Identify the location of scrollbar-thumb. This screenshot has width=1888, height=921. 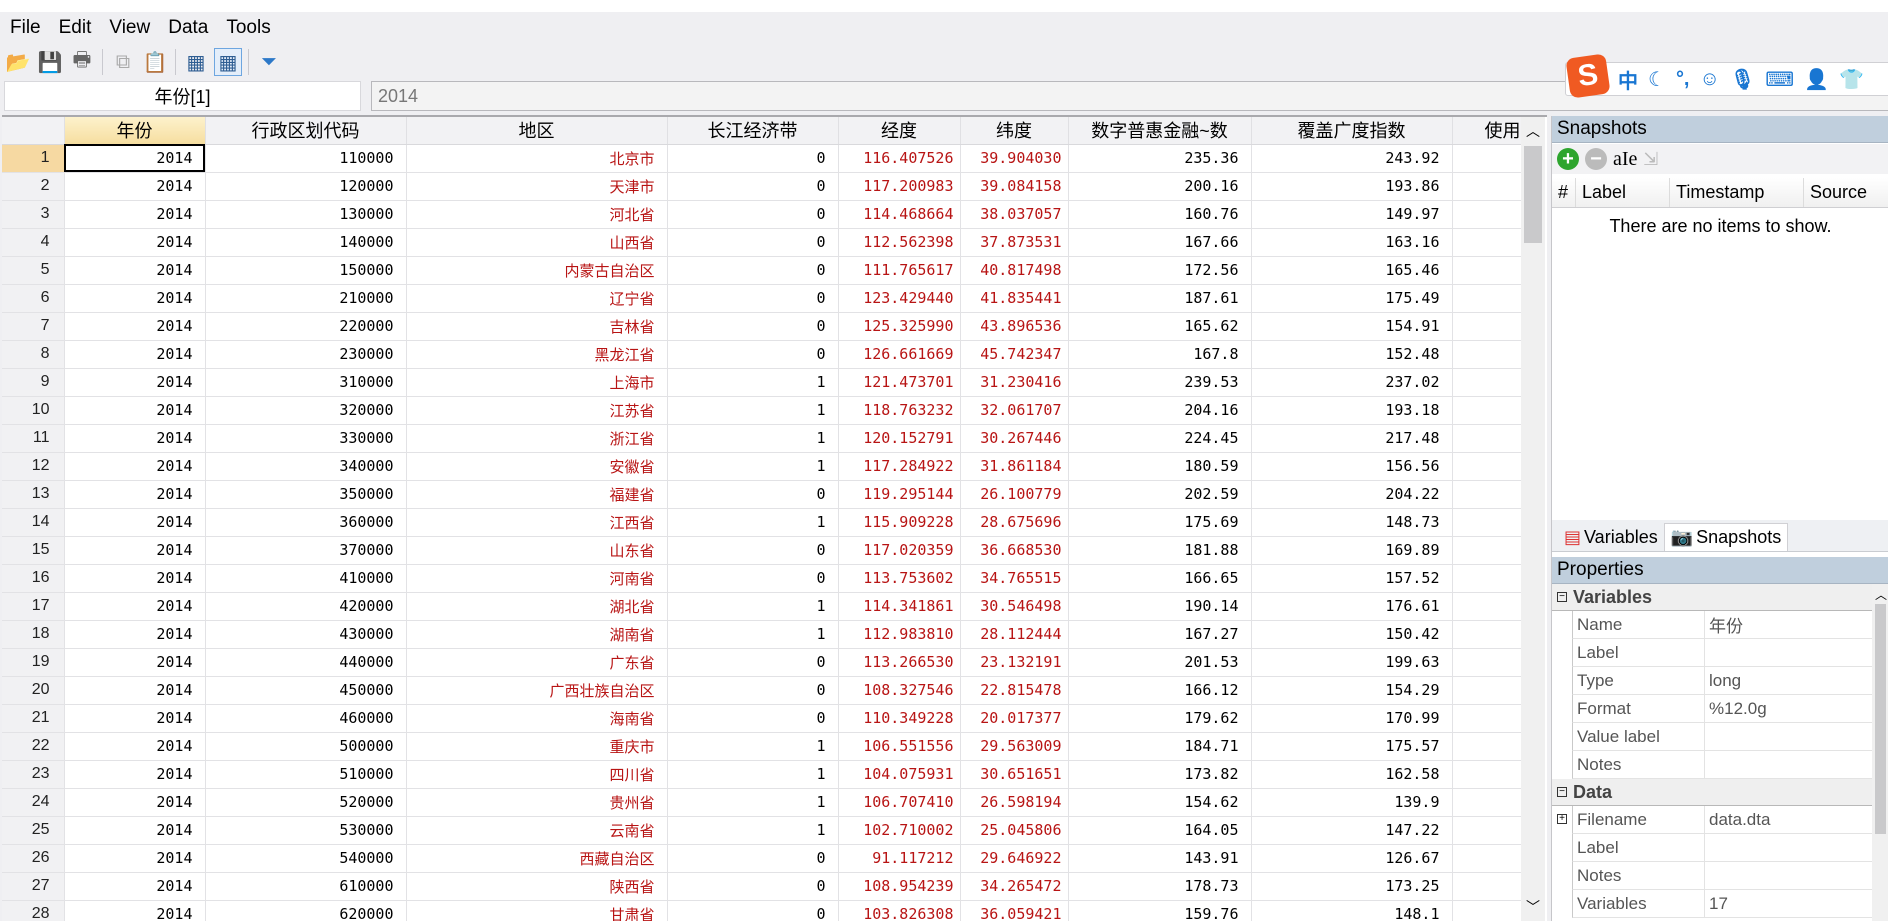
(1880, 719).